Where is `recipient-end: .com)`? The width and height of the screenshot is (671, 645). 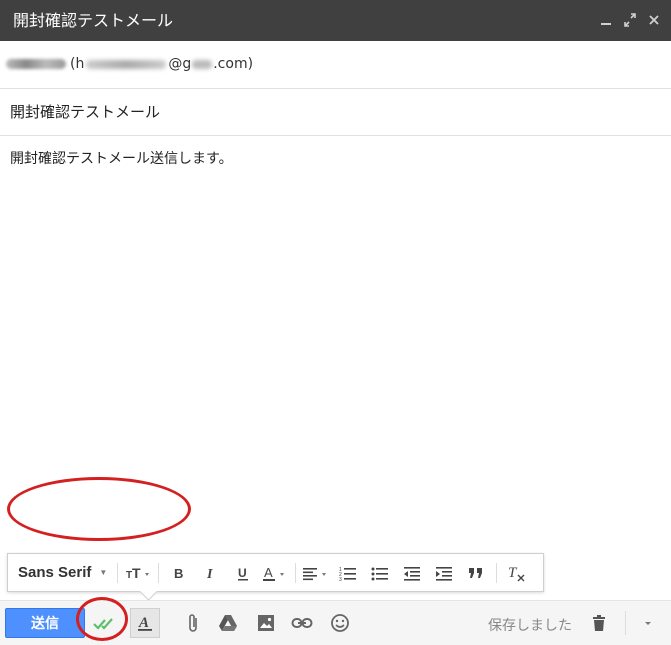 recipient-end: .com) is located at coordinates (233, 64).